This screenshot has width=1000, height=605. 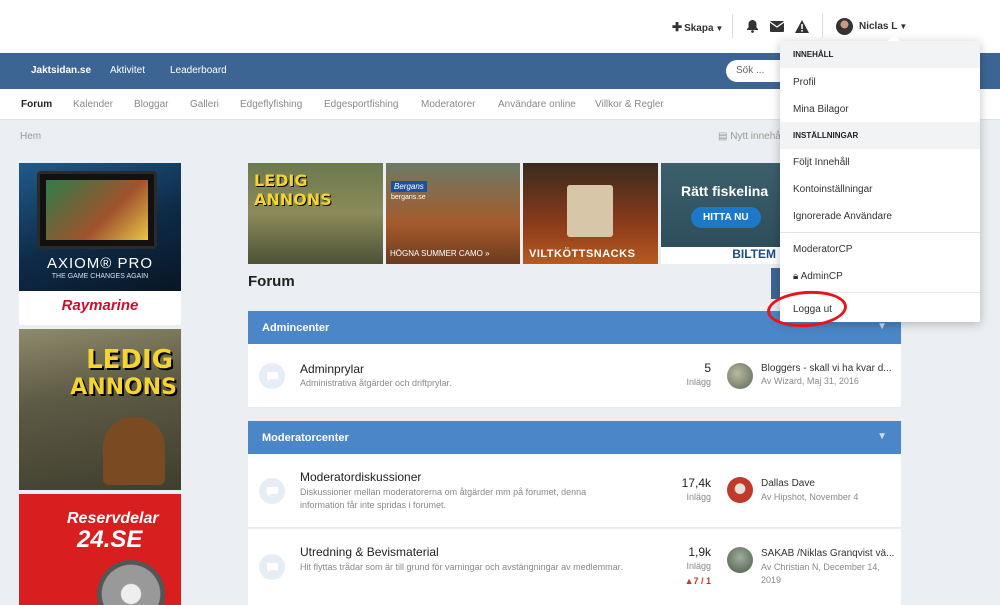 What do you see at coordinates (448, 104) in the screenshot?
I see `subnav-item-moderatorer: Moderatorer` at bounding box center [448, 104].